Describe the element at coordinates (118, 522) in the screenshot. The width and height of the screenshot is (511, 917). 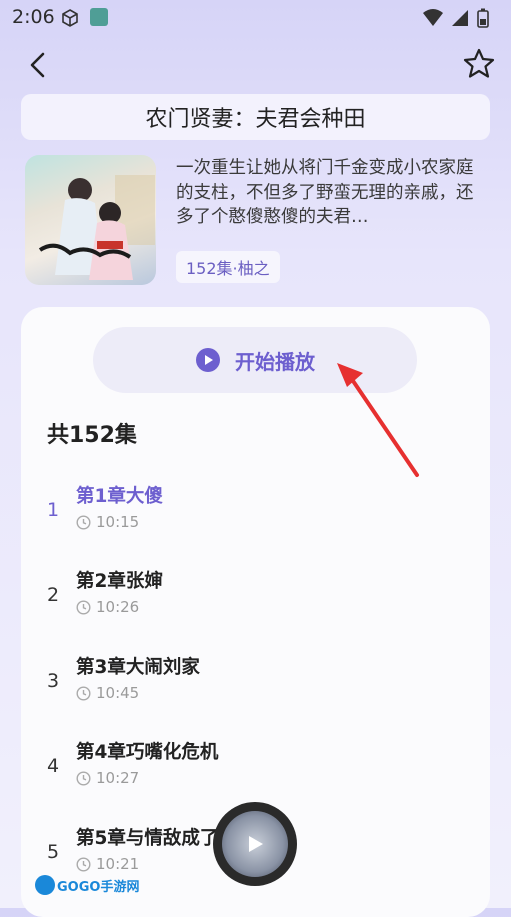
I see `episode-time: 10:15` at that location.